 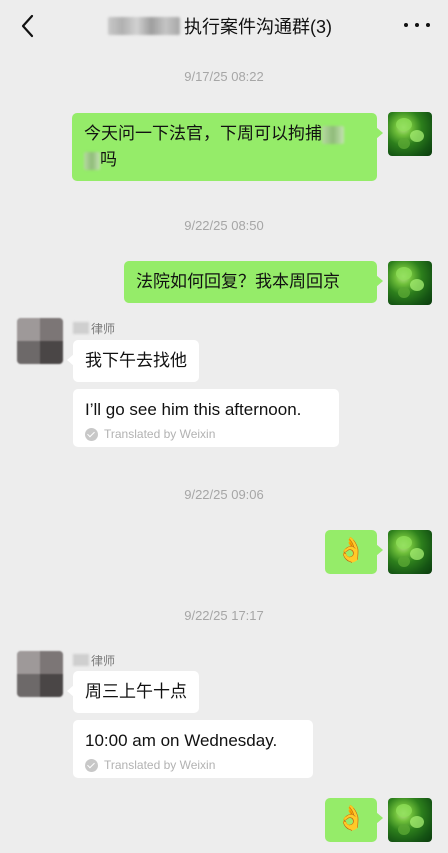 I want to click on message-bubble-other: 周三上午十点, so click(x=133, y=692).